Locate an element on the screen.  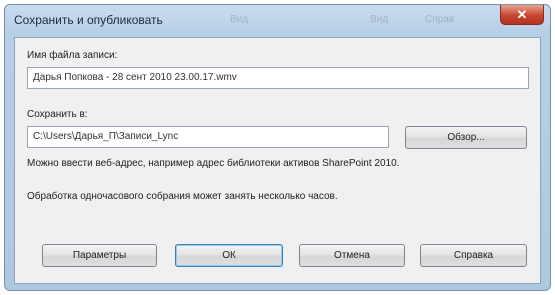
save-to-input: C:\Users\Дарья_П\Записи_Lync is located at coordinates (208, 137).